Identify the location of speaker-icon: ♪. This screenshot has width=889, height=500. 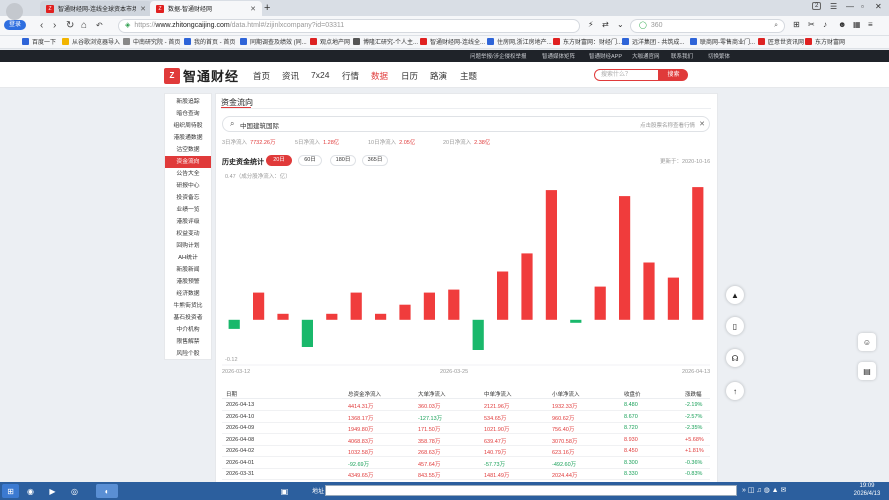
(825, 24).